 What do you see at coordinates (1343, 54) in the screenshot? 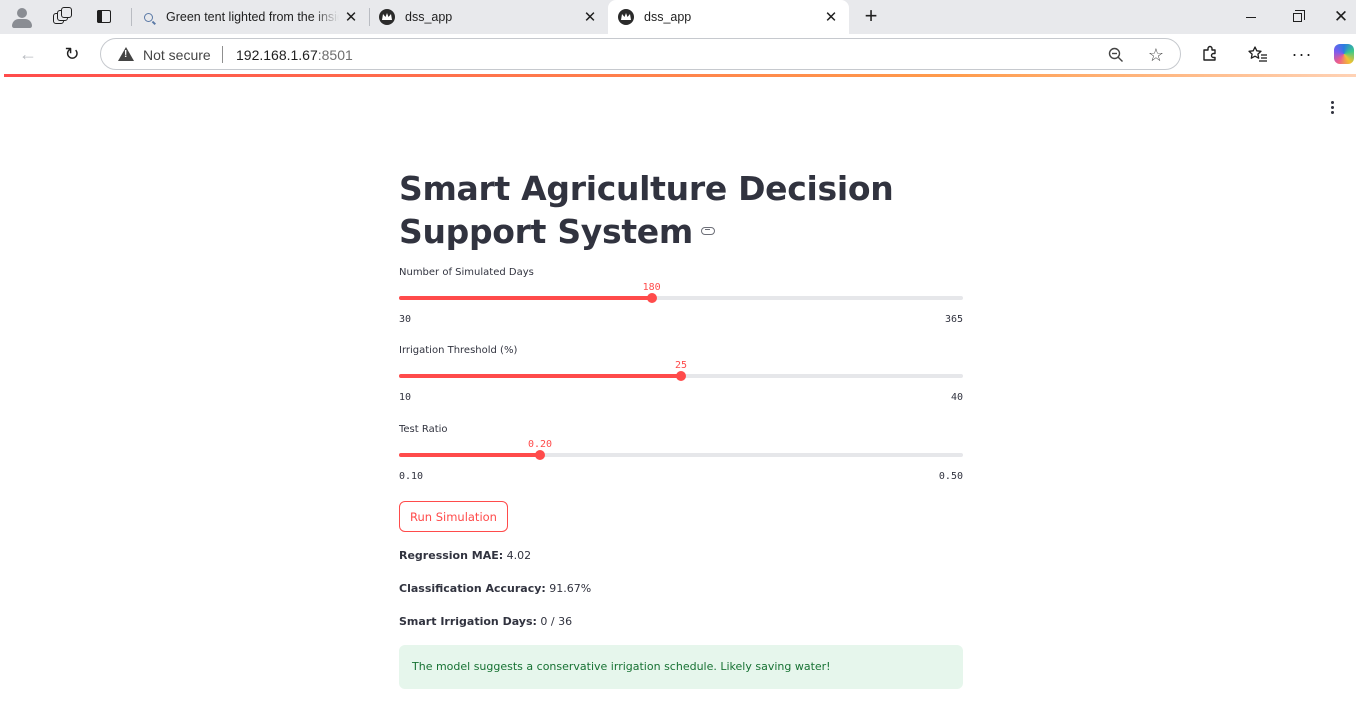
I see `copilot-icon` at bounding box center [1343, 54].